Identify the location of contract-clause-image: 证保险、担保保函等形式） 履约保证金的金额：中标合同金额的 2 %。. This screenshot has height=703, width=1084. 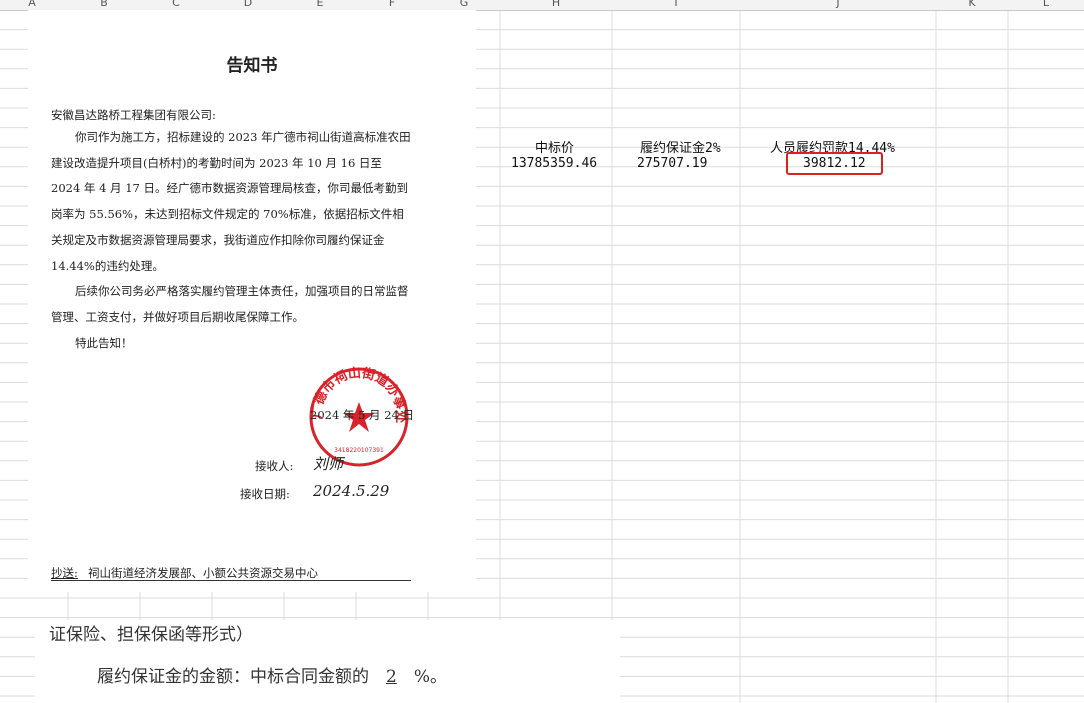
(327, 661).